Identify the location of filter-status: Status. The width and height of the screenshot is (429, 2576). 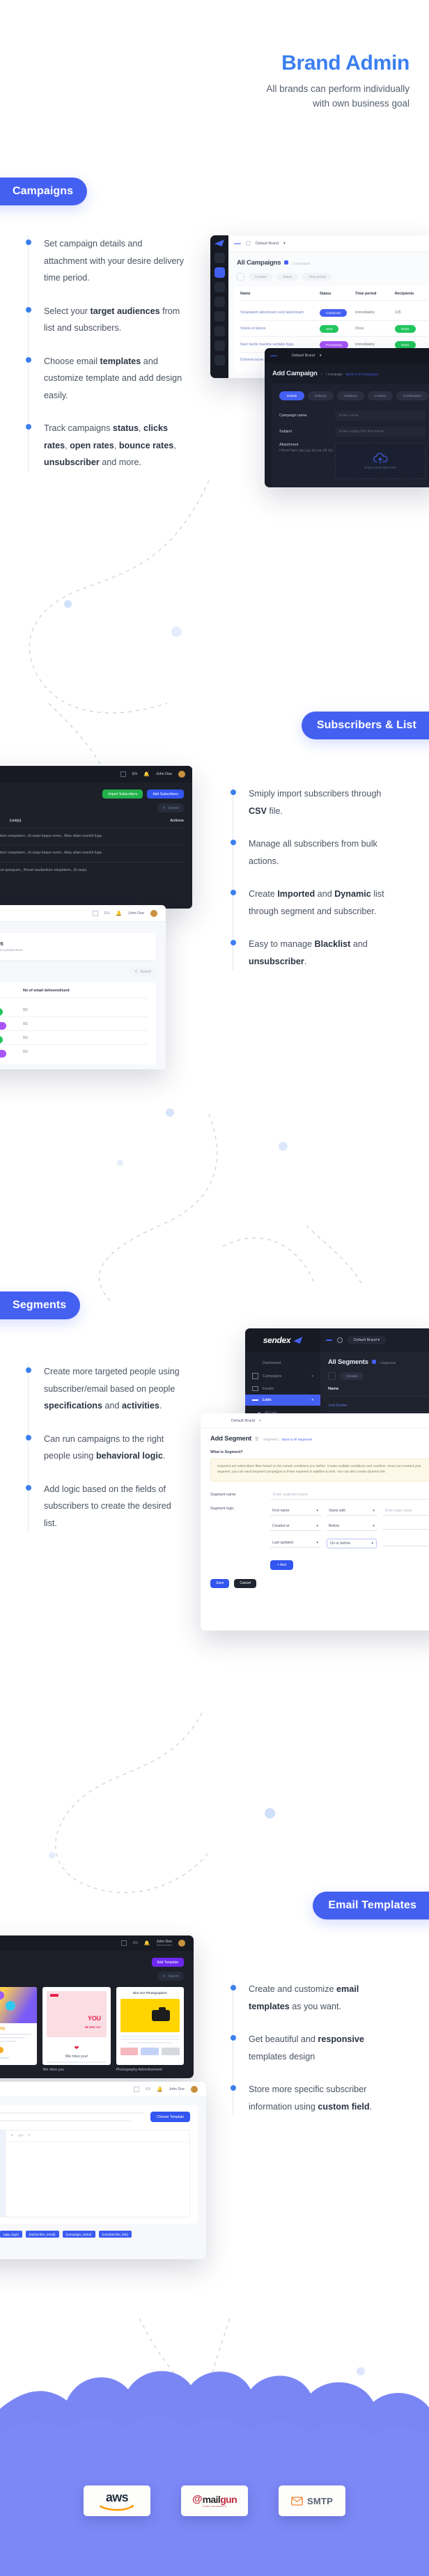
(287, 277).